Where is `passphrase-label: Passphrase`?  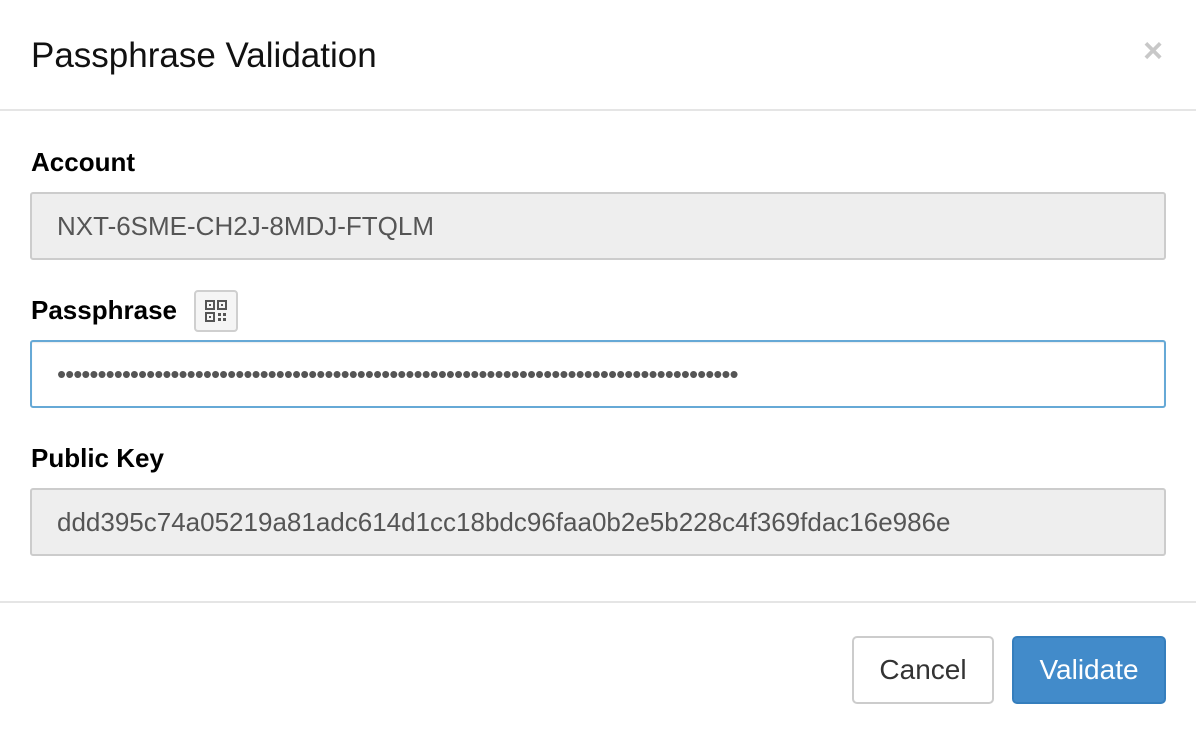 passphrase-label: Passphrase is located at coordinates (104, 310).